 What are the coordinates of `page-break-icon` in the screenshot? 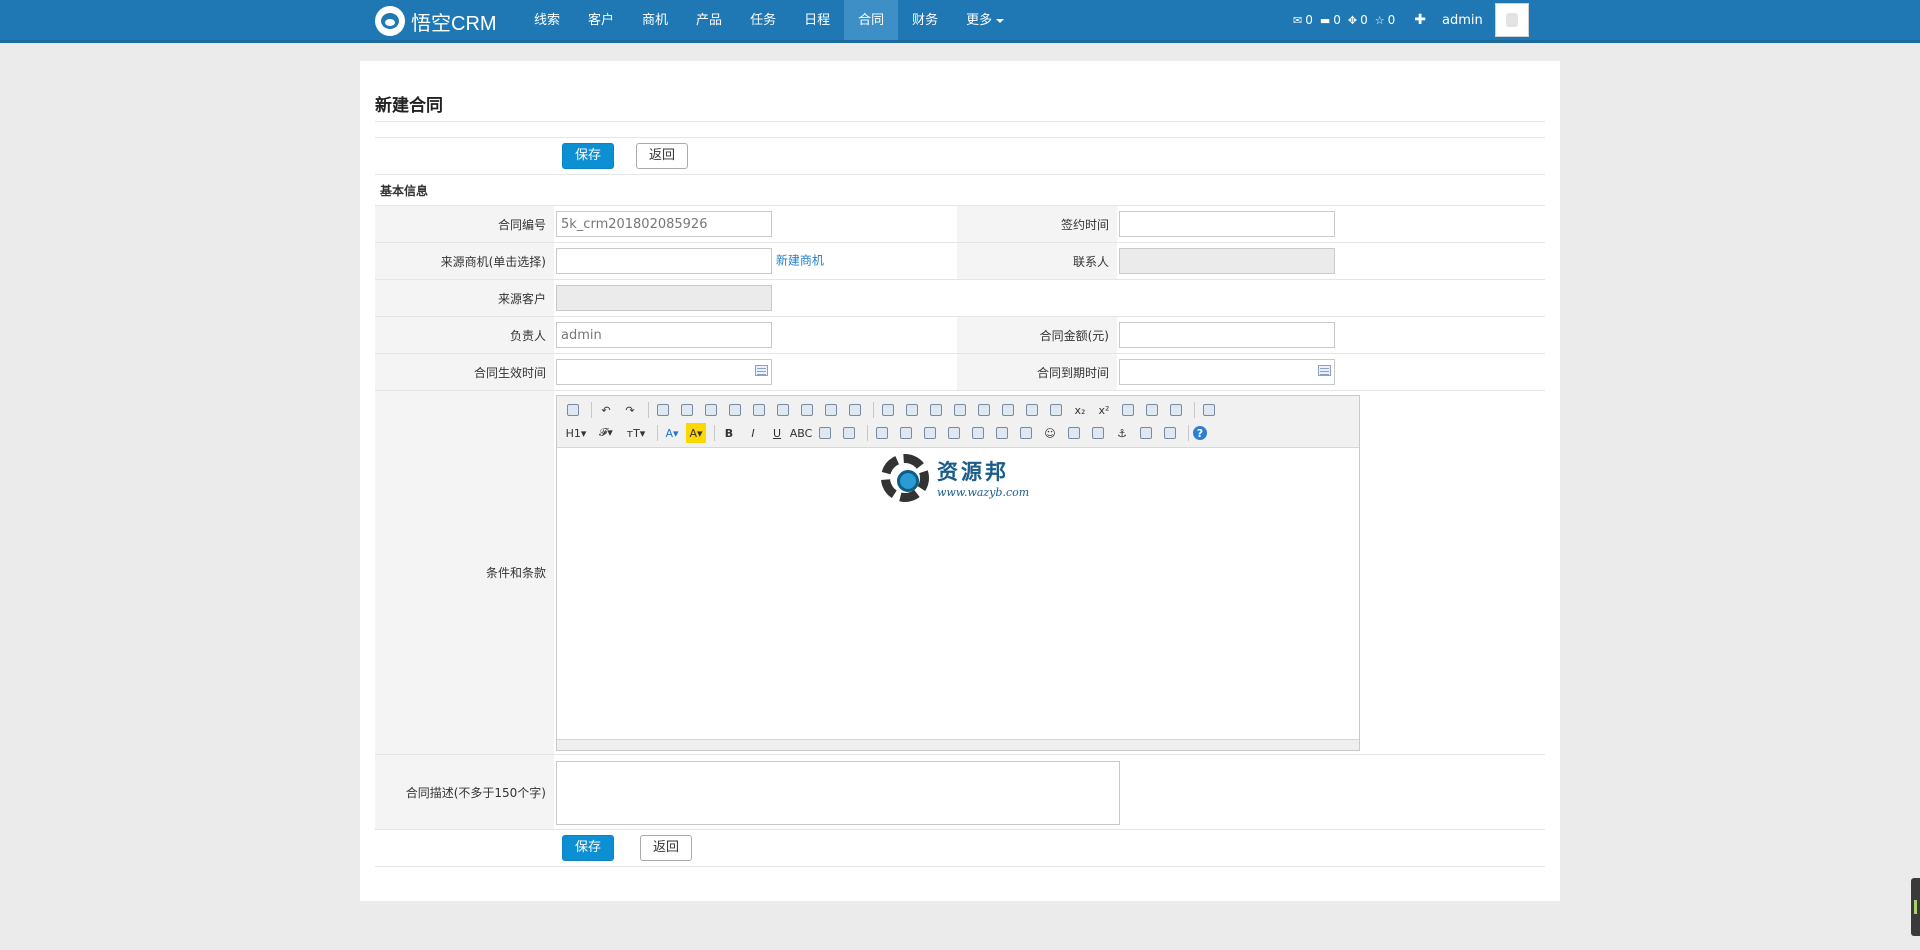 It's located at (1098, 433).